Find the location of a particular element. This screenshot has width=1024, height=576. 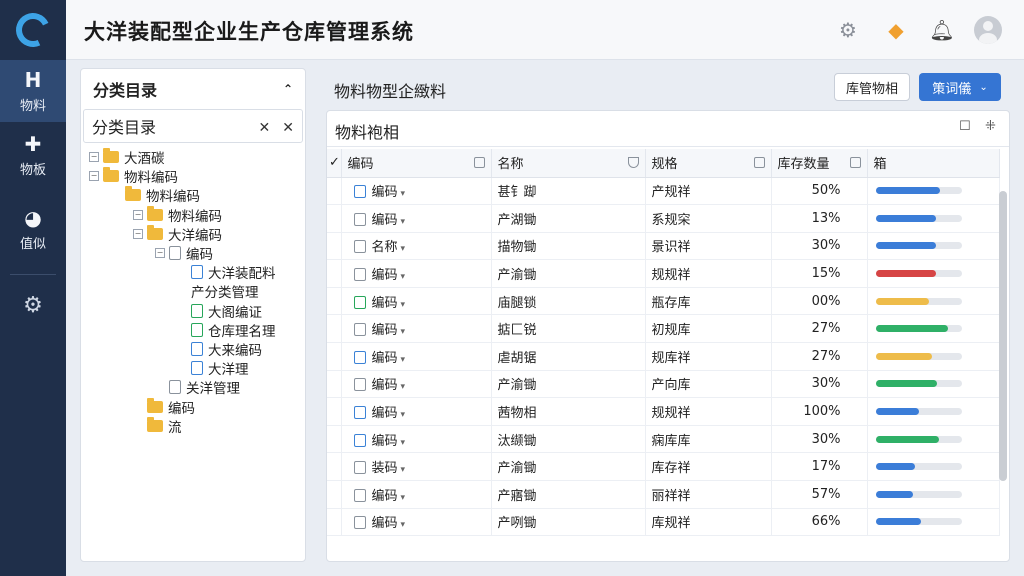

table-row: 编码 ▾ 产湖锄 系规穼 13% is located at coordinates (663, 218).